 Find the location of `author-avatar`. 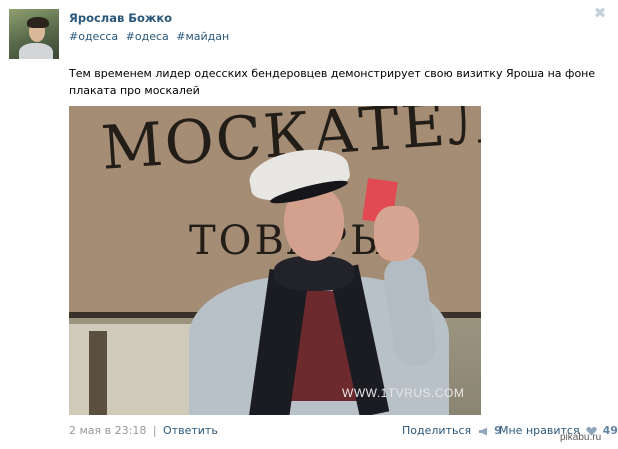

author-avatar is located at coordinates (34, 34).